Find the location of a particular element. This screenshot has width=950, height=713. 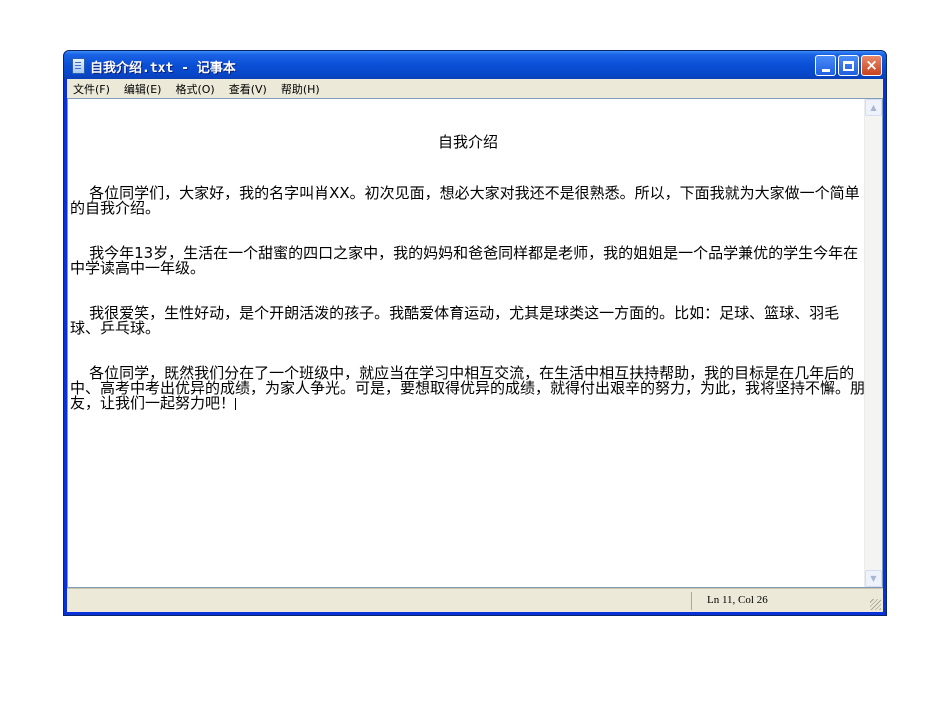

minimize-icon is located at coordinates (825, 70).